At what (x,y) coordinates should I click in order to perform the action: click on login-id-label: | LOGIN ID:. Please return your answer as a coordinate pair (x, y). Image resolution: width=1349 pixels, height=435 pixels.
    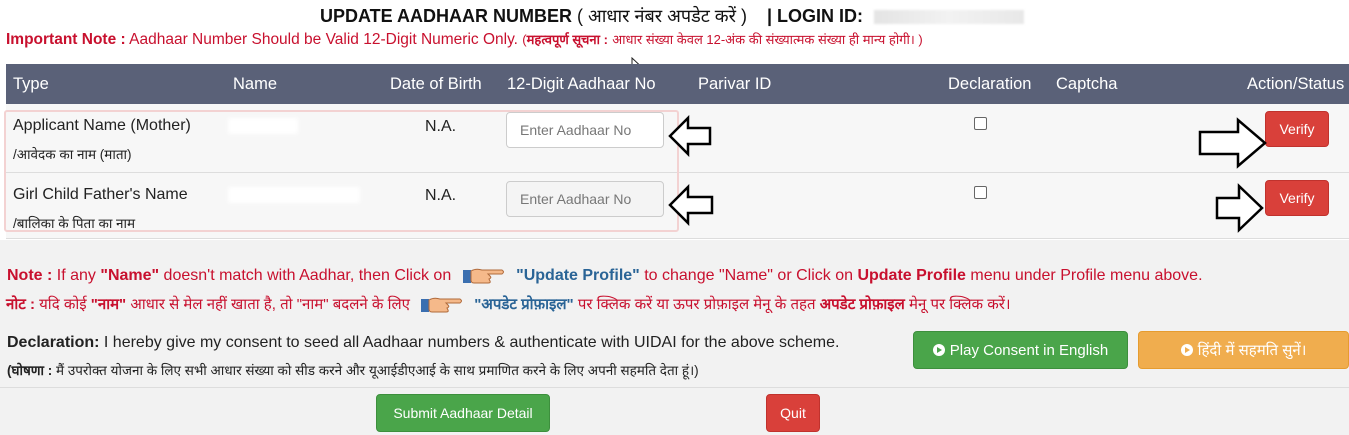
    Looking at the image, I should click on (815, 16).